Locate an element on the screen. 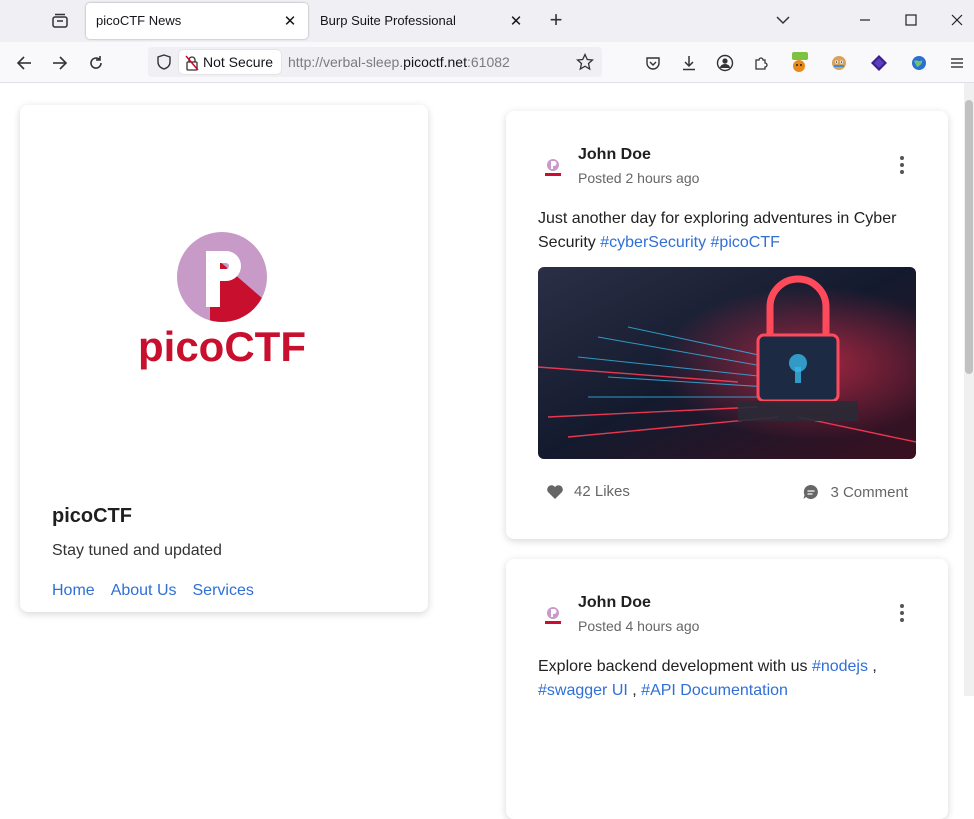 This screenshot has width=974, height=819. tab-burp-suite: Burp Suite Professional ✕ is located at coordinates (422, 21).